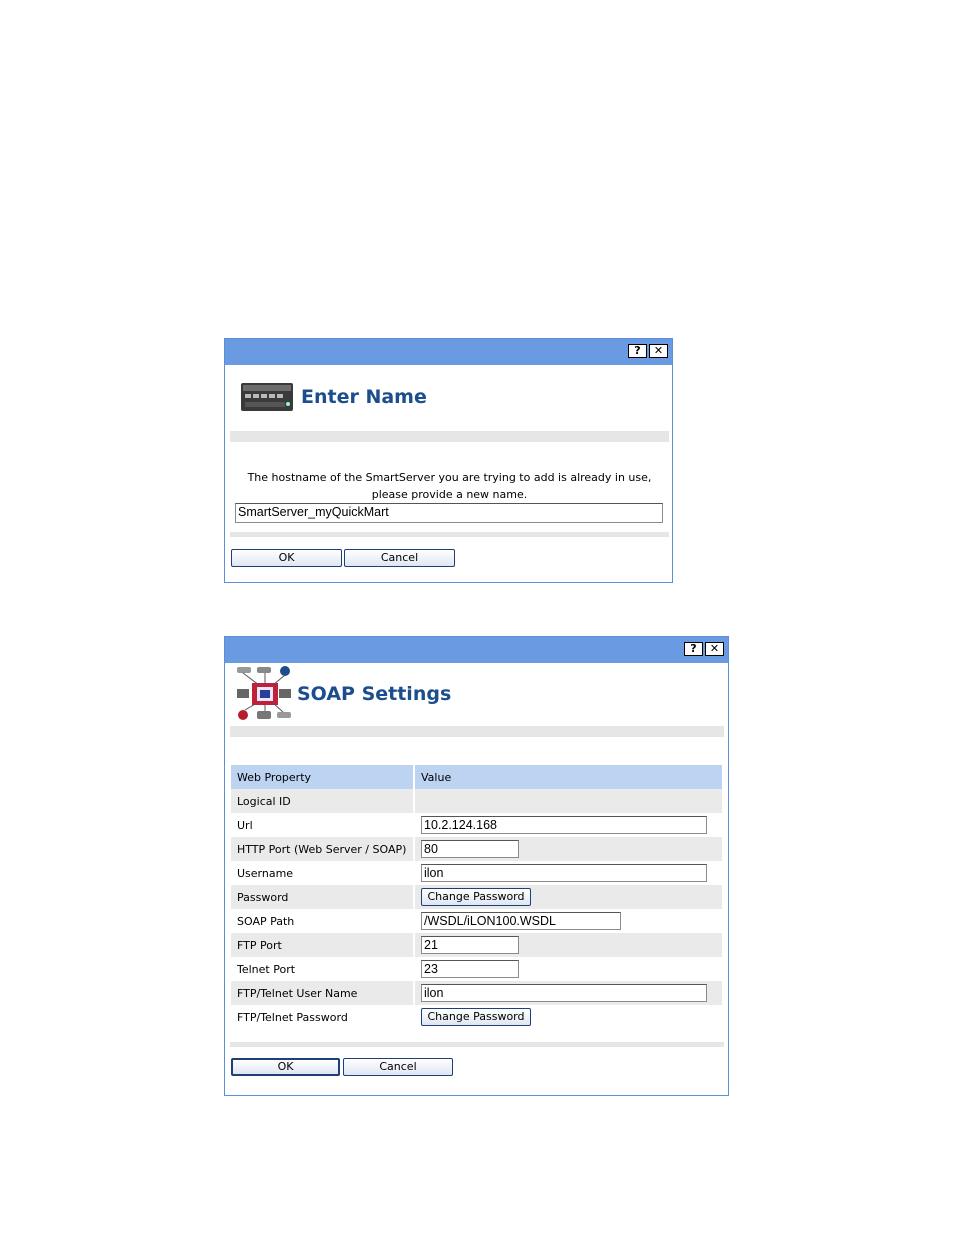  Describe the element at coordinates (322, 897) in the screenshot. I see `property-label: Password` at that location.